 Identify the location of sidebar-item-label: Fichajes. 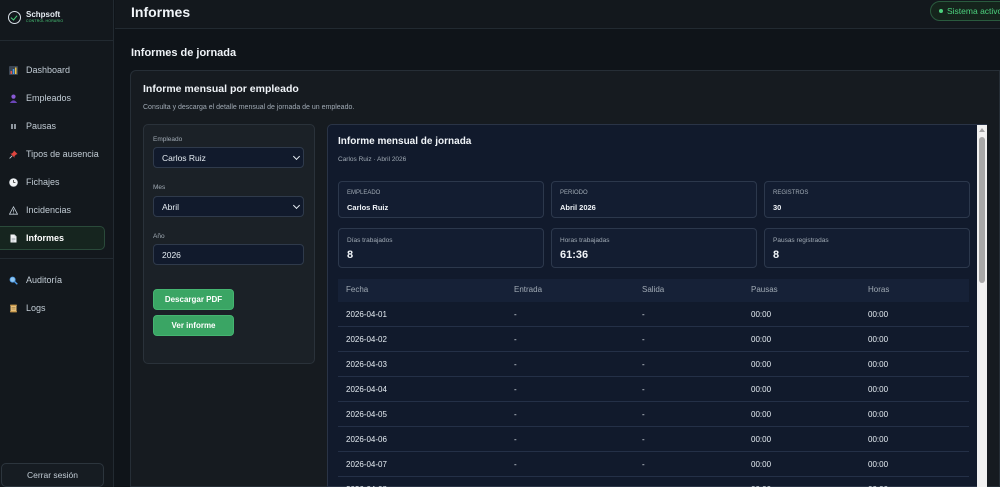
(43, 182).